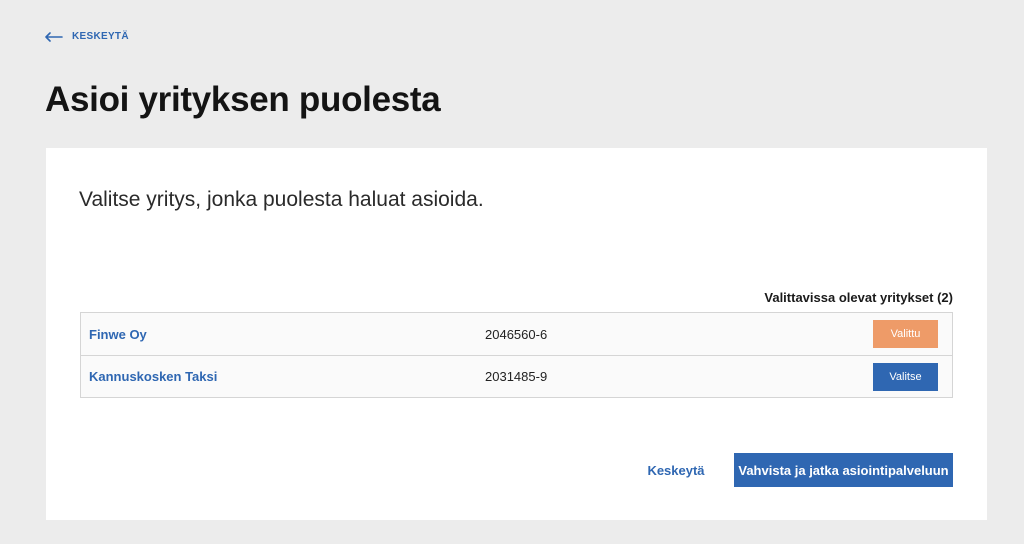 The image size is (1024, 544). I want to click on back-link-label: KESKEYTÄ, so click(100, 36).